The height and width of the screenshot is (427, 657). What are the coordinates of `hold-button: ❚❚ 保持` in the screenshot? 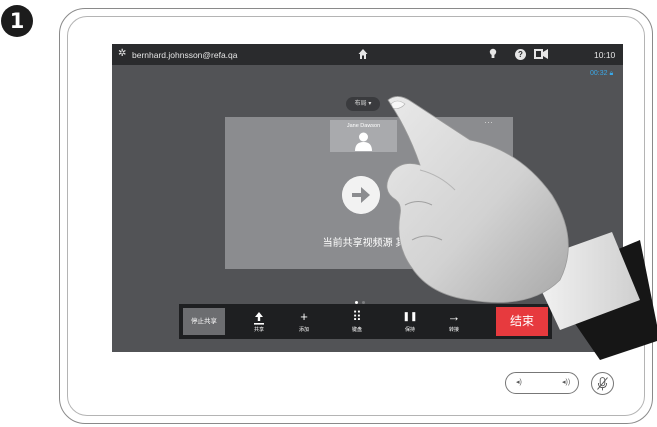 It's located at (410, 322).